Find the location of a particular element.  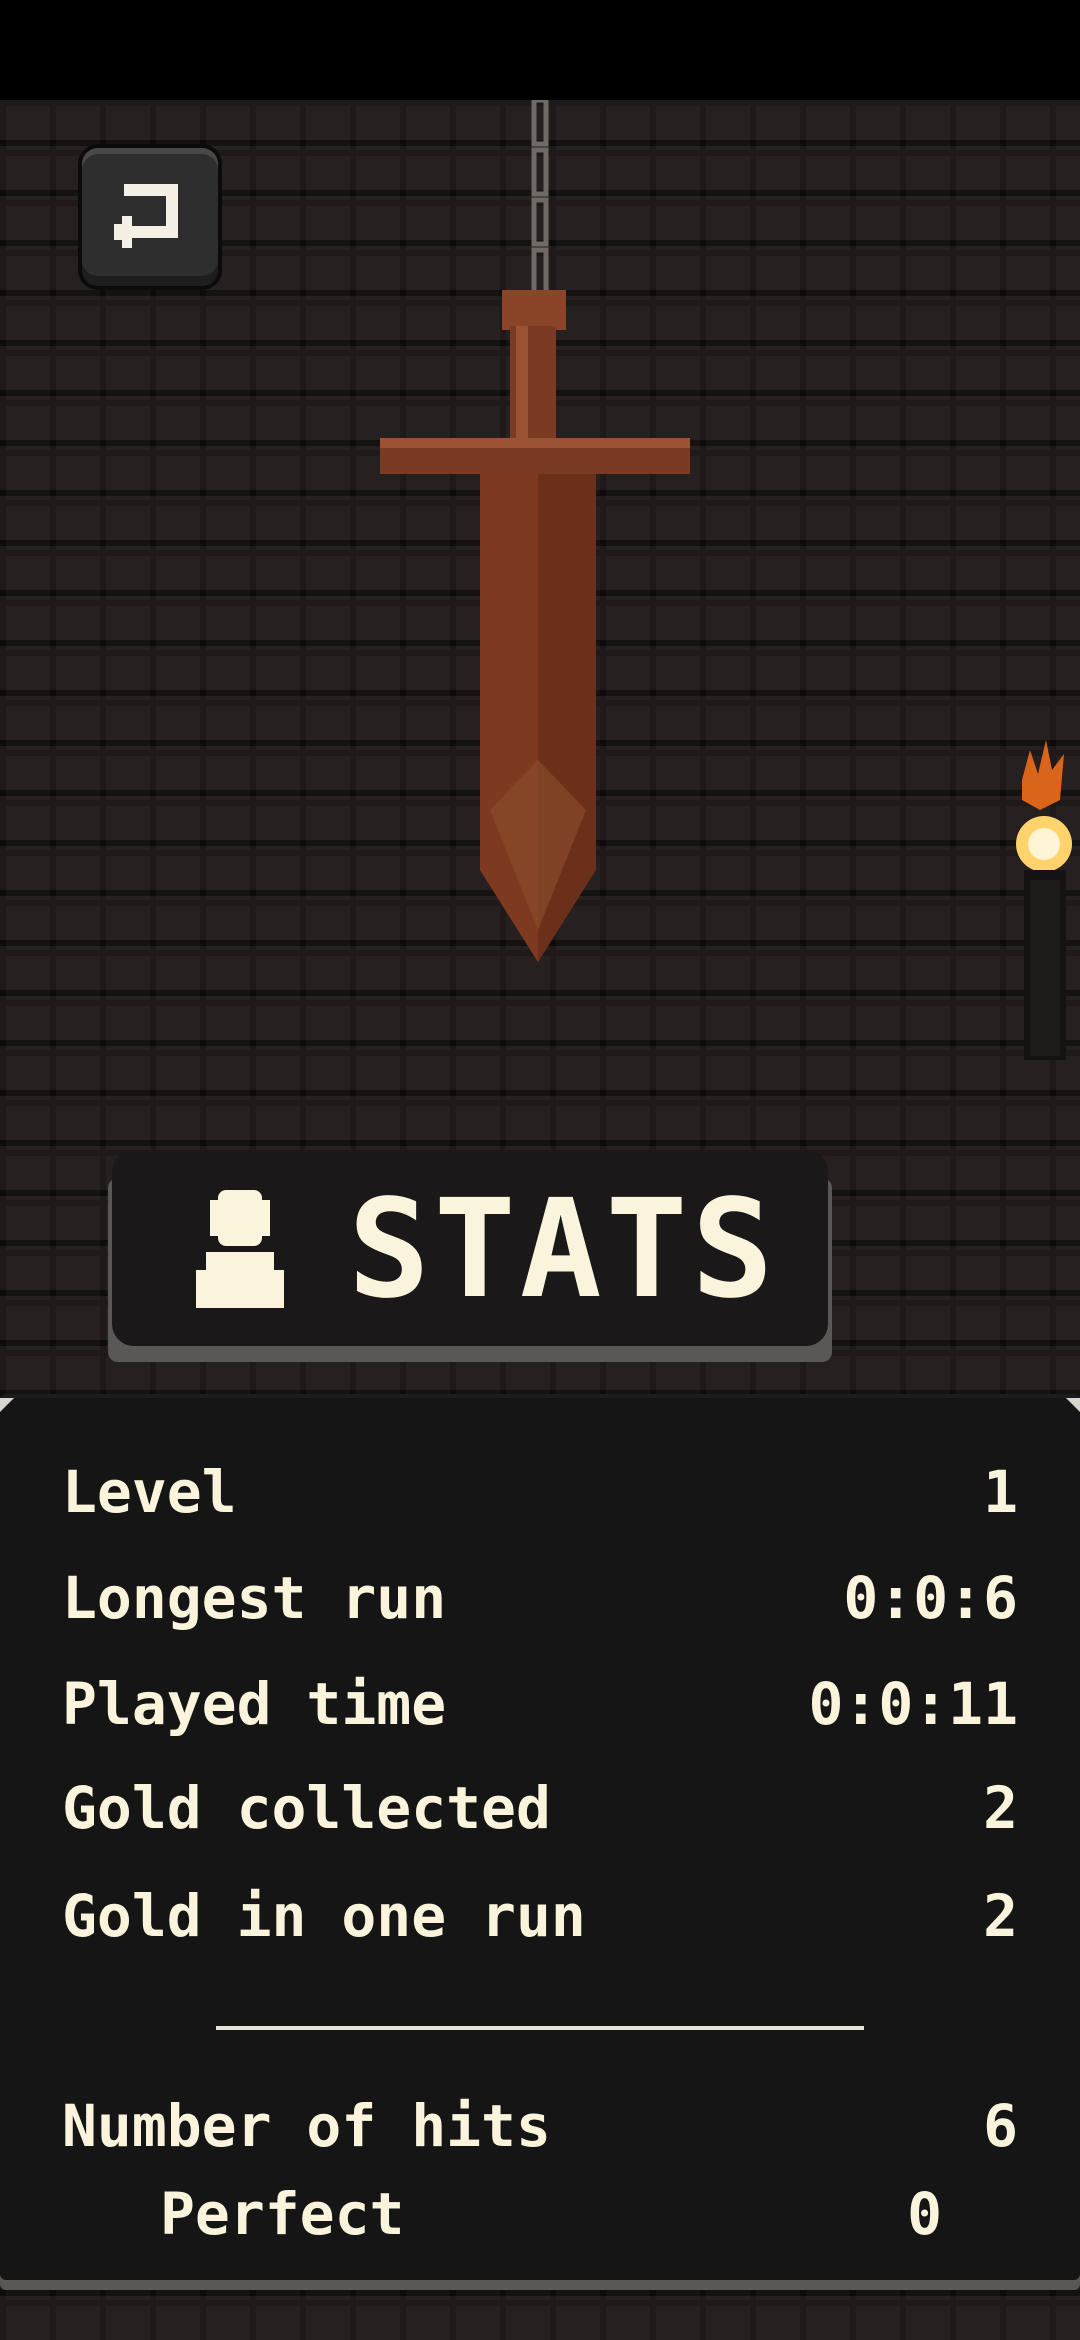

person-icon is located at coordinates (240, 1249).